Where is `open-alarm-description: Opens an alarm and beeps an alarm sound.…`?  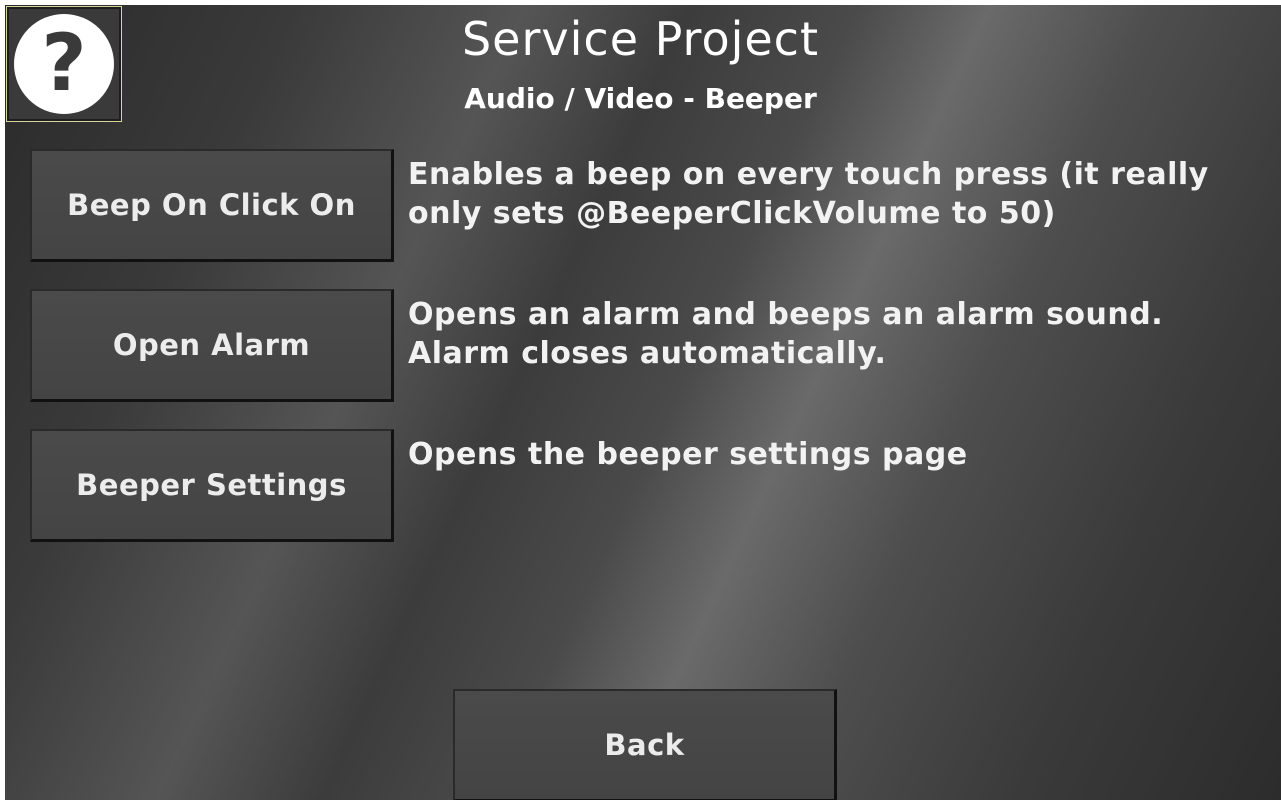
open-alarm-description: Opens an alarm and beeps an alarm sound.… is located at coordinates (786, 334).